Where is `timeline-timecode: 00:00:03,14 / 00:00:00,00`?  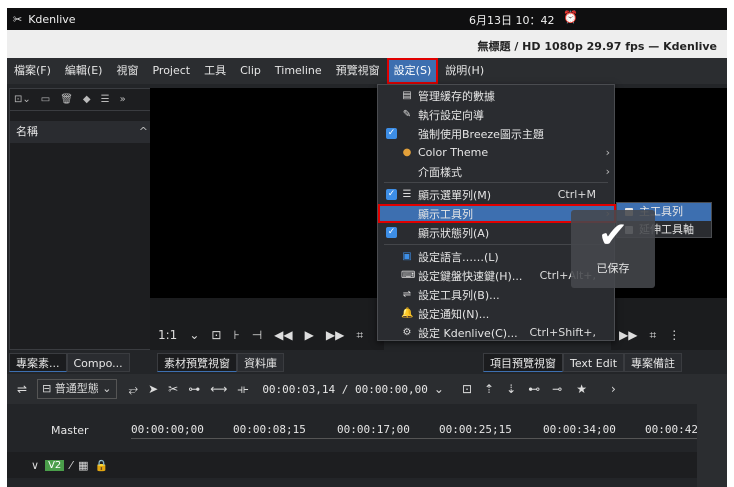 timeline-timecode: 00:00:03,14 / 00:00:00,00 is located at coordinates (345, 389).